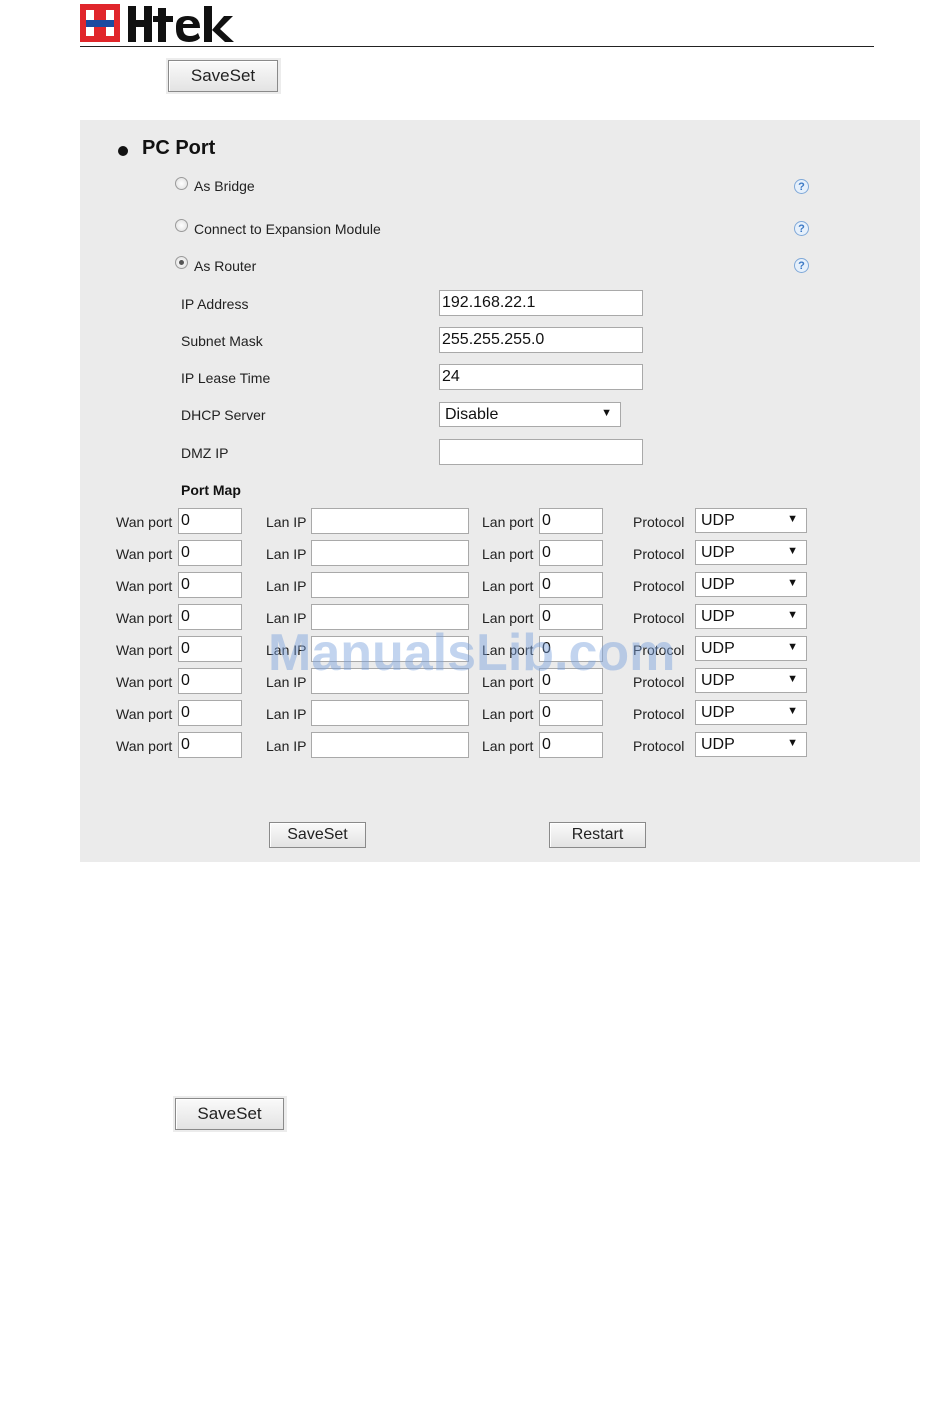 The image size is (950, 1420). I want to click on htek-logo, so click(167, 23).